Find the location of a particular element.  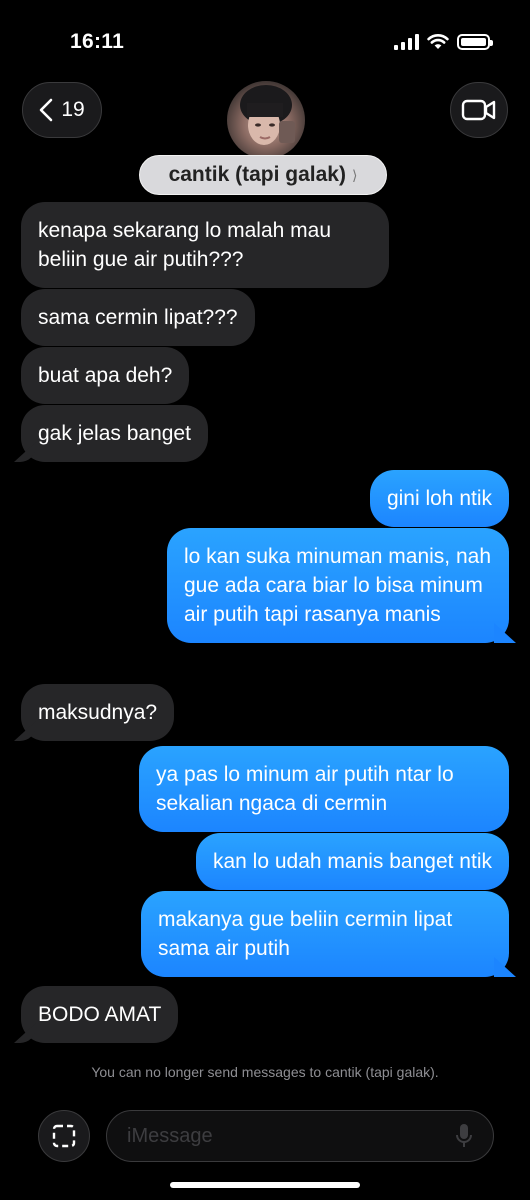

apps-icon is located at coordinates (64, 1136).